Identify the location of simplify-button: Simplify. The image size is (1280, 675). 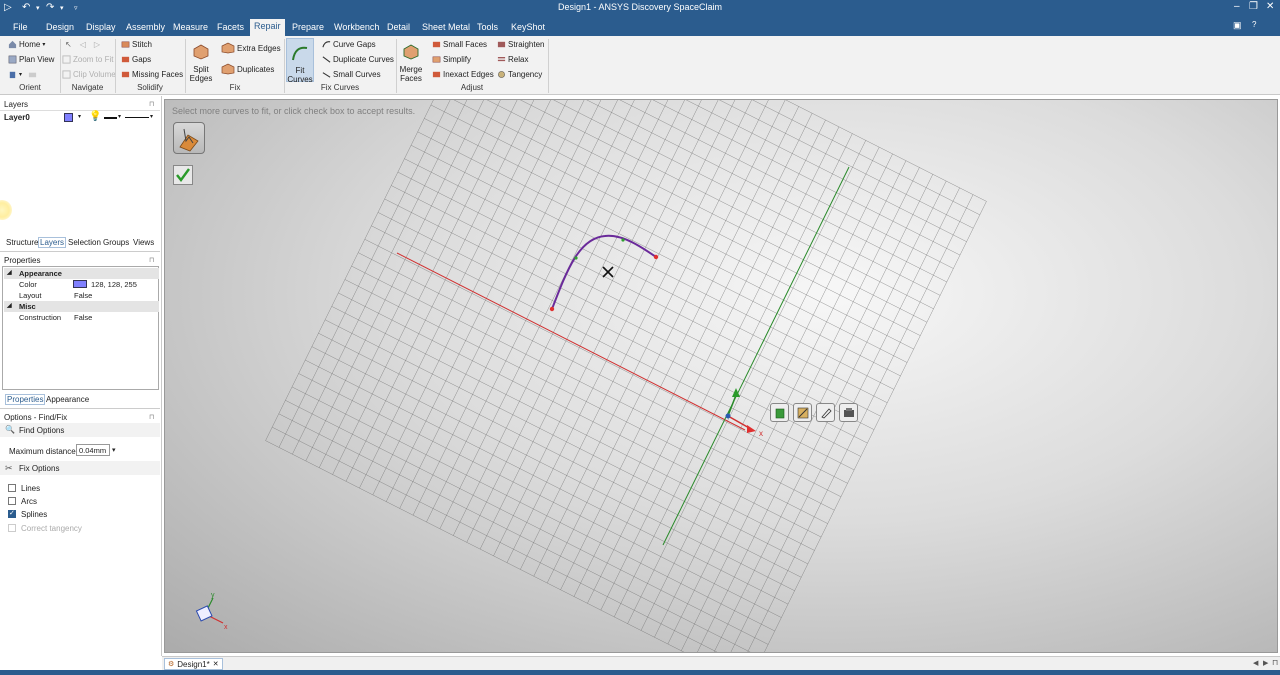
(451, 59).